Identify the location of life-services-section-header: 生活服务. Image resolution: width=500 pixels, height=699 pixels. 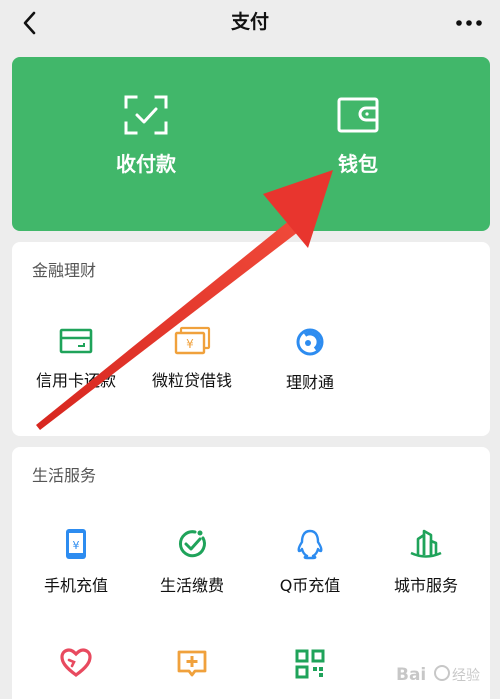
(64, 475).